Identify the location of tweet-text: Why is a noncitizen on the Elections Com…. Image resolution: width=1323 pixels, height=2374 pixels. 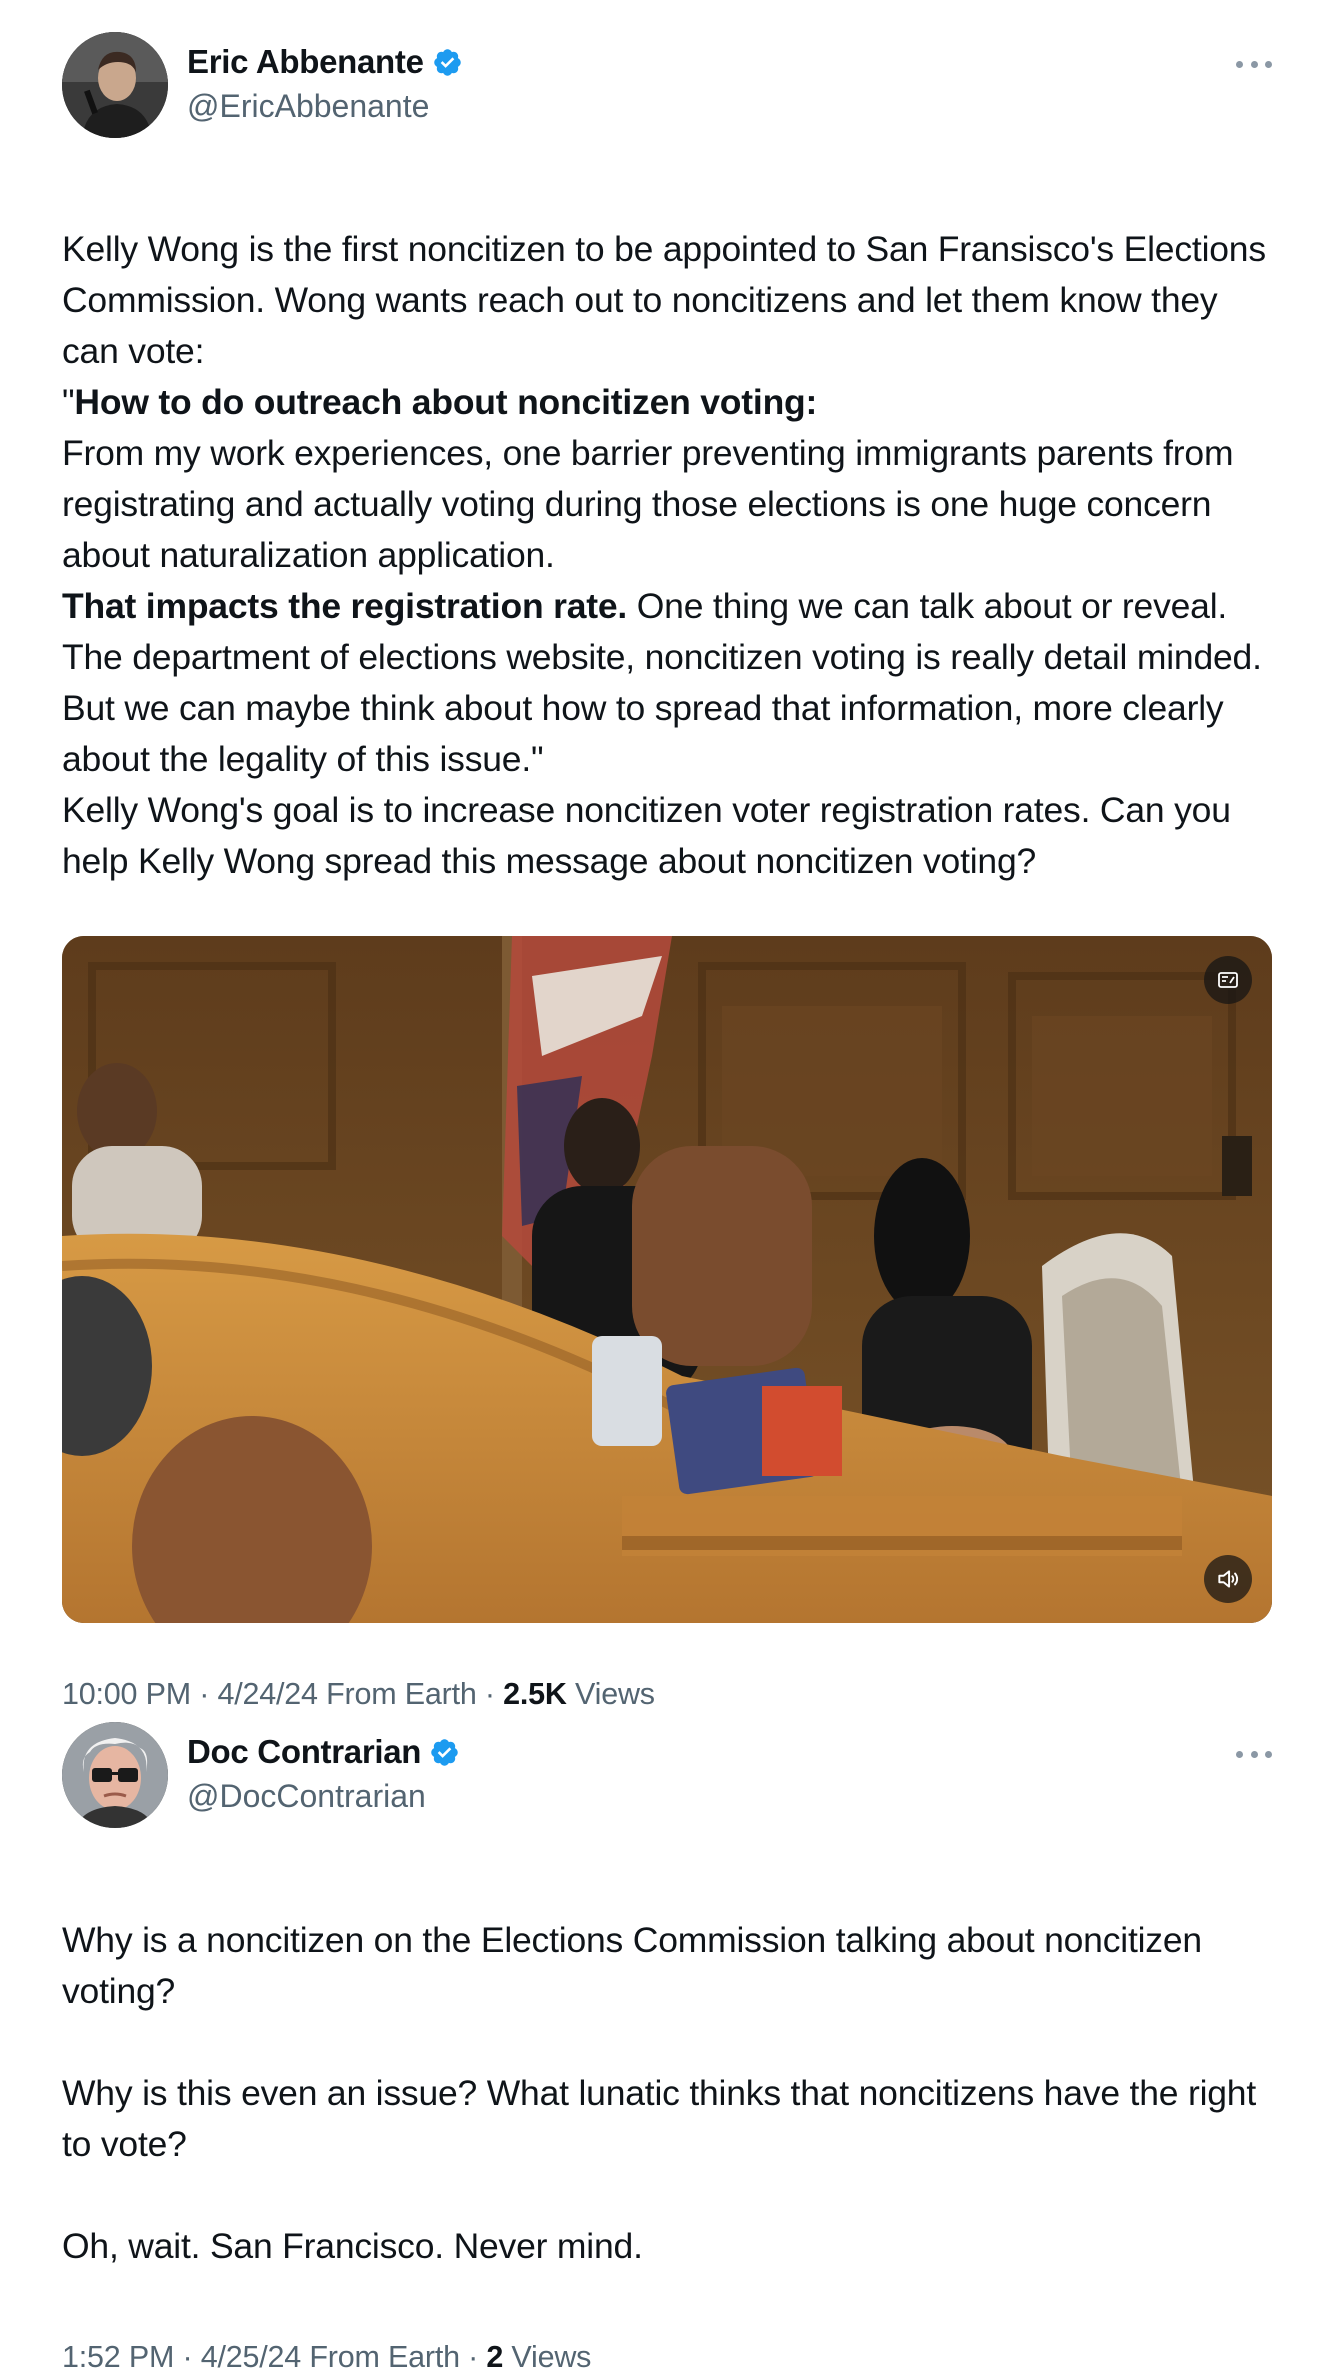
(667, 2093).